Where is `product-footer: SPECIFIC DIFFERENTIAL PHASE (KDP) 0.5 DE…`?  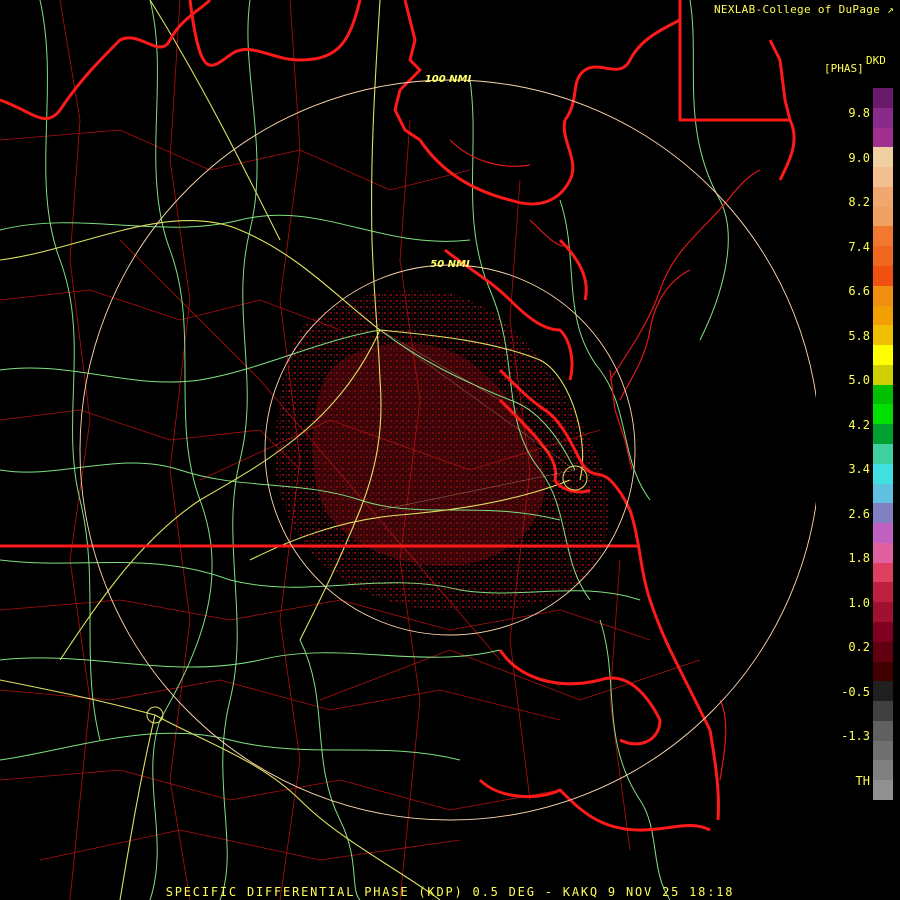 product-footer: SPECIFIC DIFFERENTIAL PHASE (KDP) 0.5 DE… is located at coordinates (450, 892).